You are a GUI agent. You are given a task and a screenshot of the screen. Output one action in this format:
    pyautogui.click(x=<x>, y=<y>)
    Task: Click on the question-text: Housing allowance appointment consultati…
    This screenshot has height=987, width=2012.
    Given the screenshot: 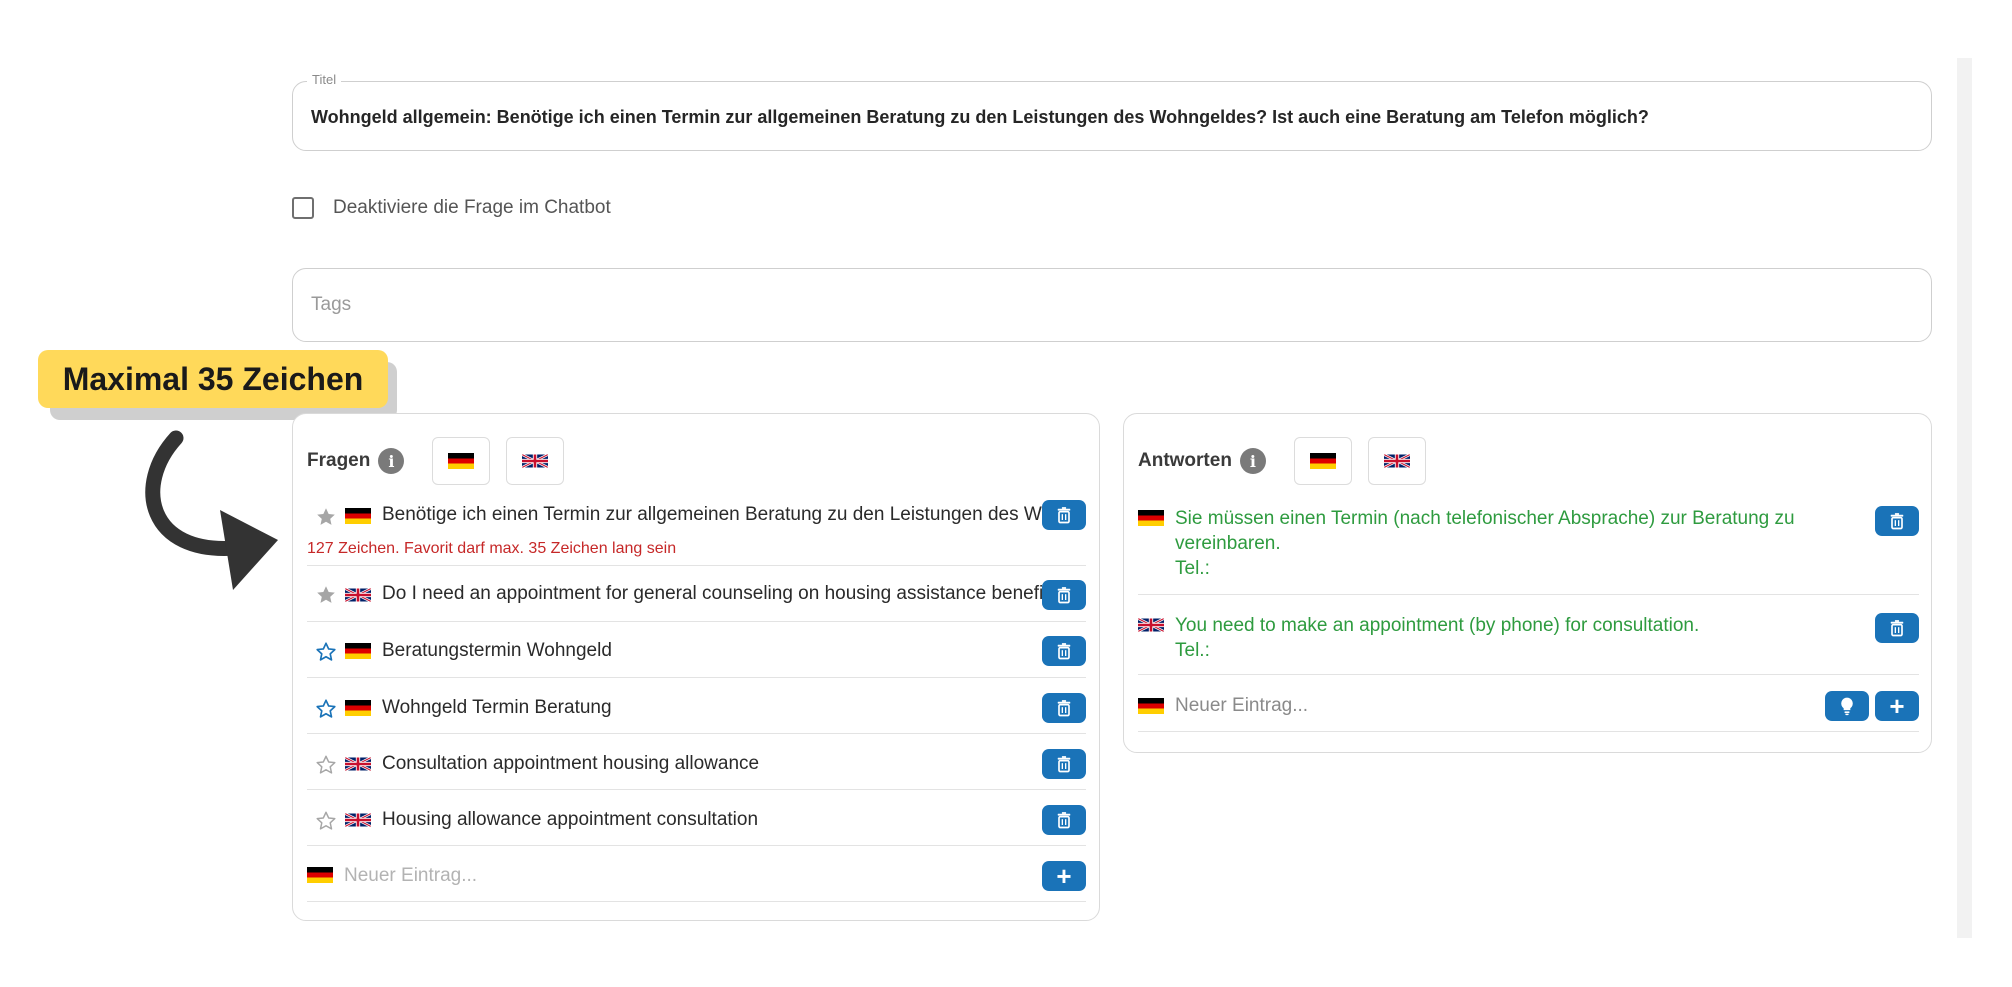 What is the action you would take?
    pyautogui.click(x=727, y=820)
    